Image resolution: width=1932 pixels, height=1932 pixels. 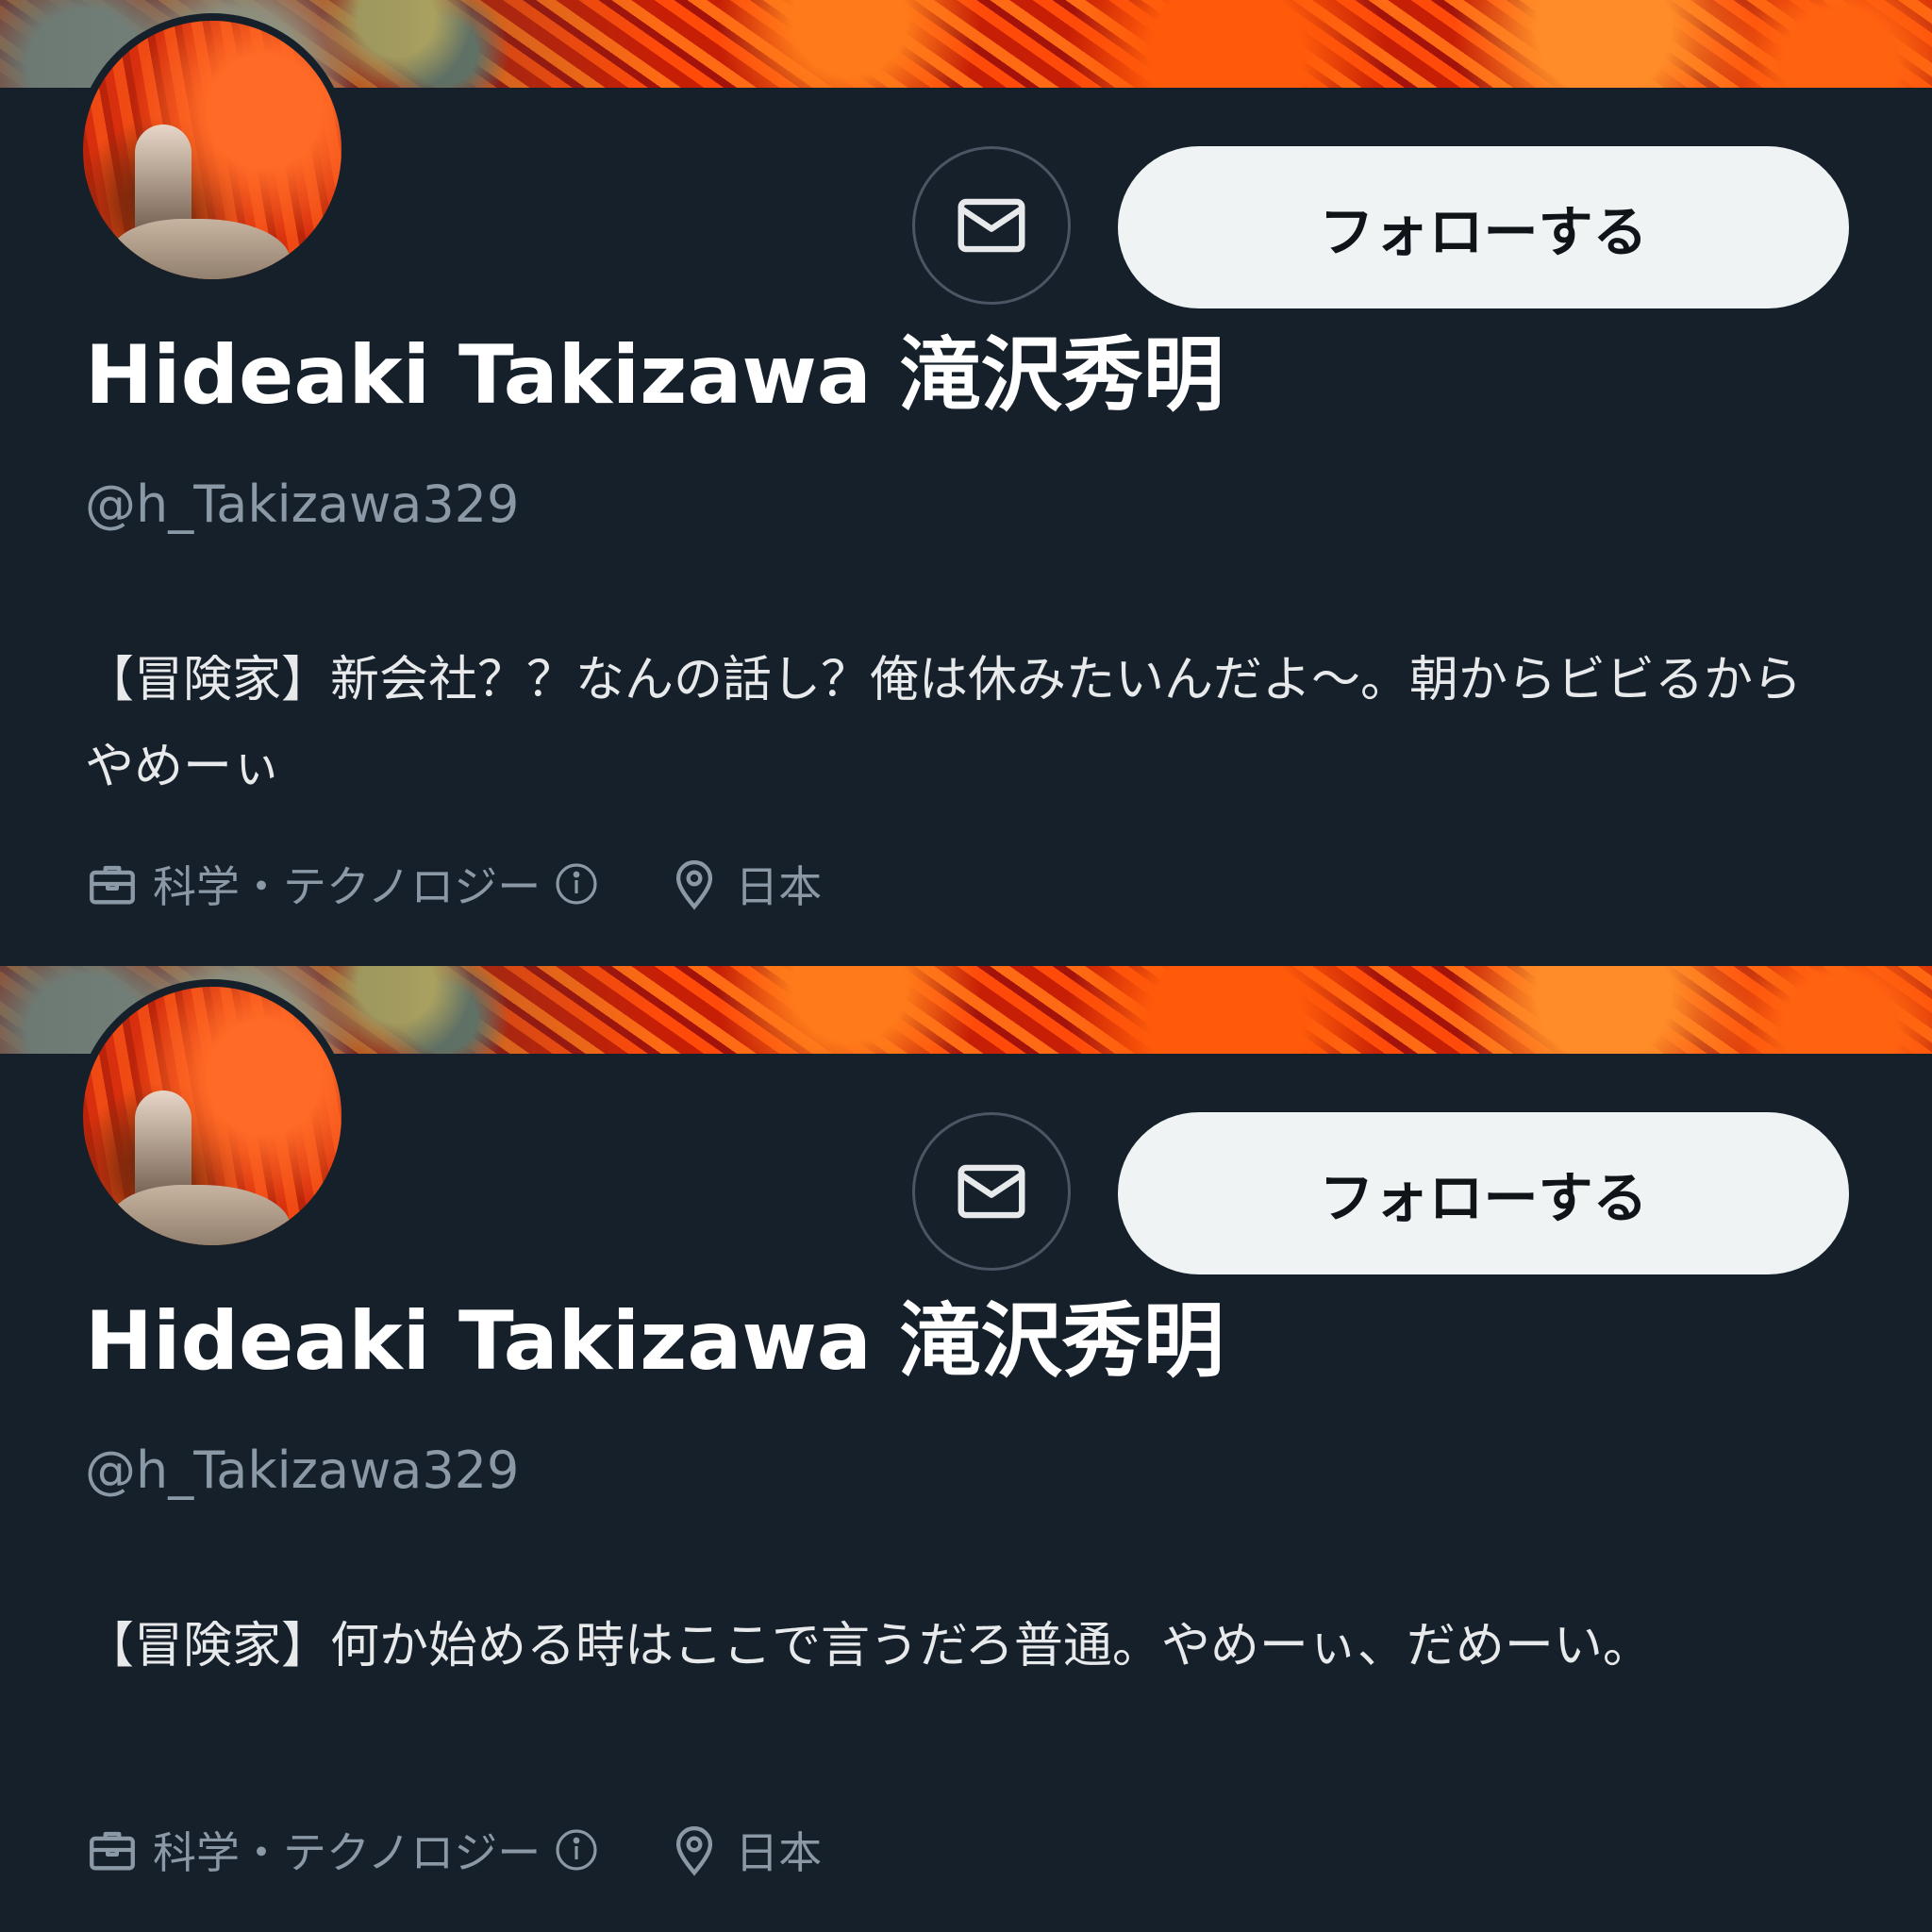 I want to click on profile-bio: 【冒険家】何か始める時はここで言うだろ普通。やめーぃ、だめーい。, so click(x=869, y=1646).